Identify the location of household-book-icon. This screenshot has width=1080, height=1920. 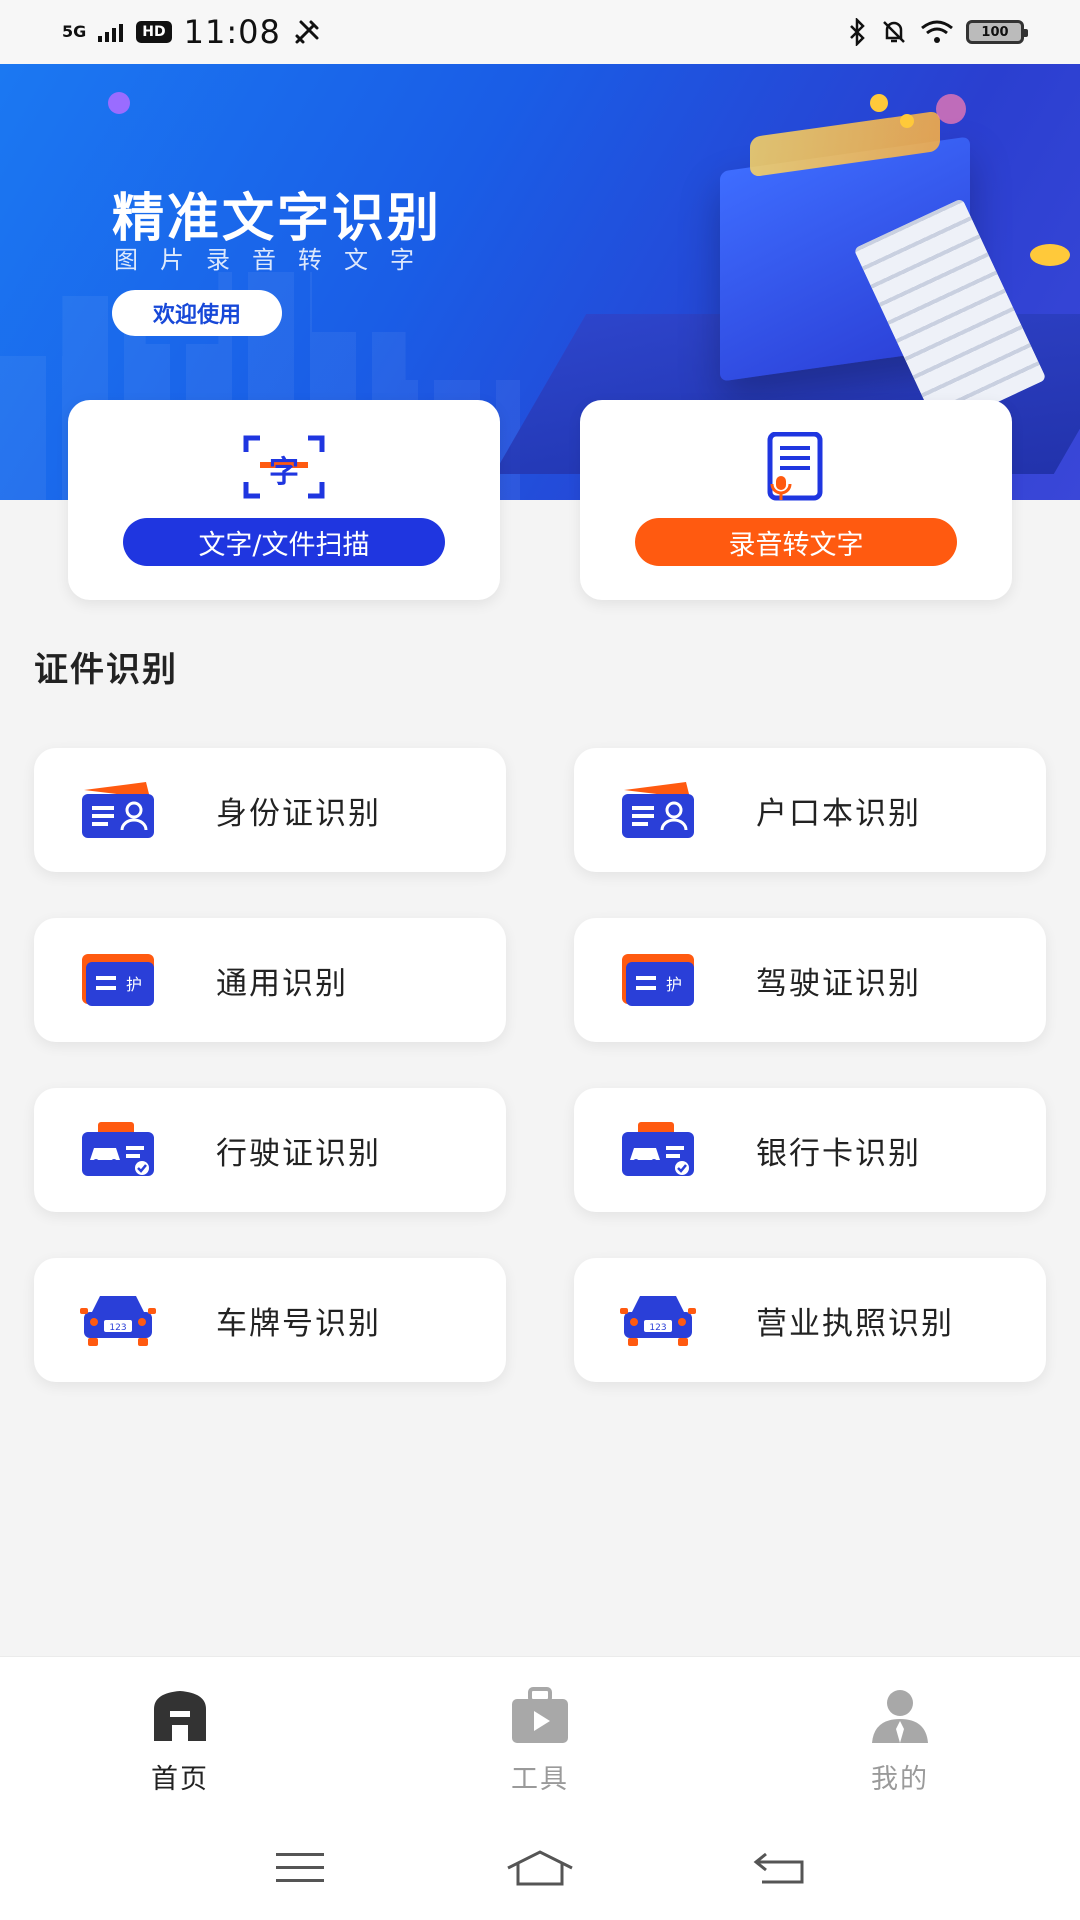
(658, 810).